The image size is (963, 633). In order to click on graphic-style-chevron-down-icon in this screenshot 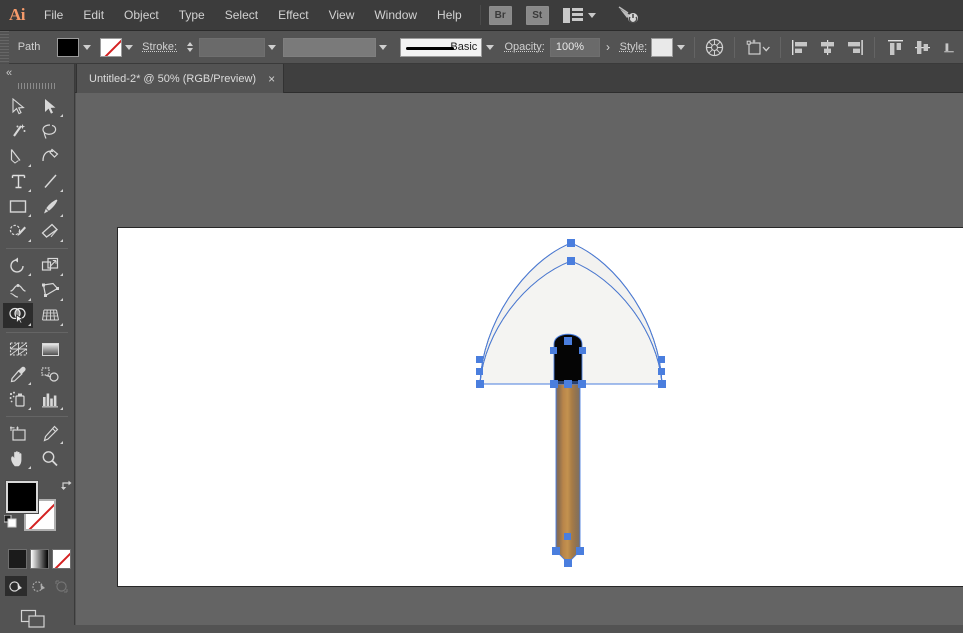, I will do `click(680, 47)`.